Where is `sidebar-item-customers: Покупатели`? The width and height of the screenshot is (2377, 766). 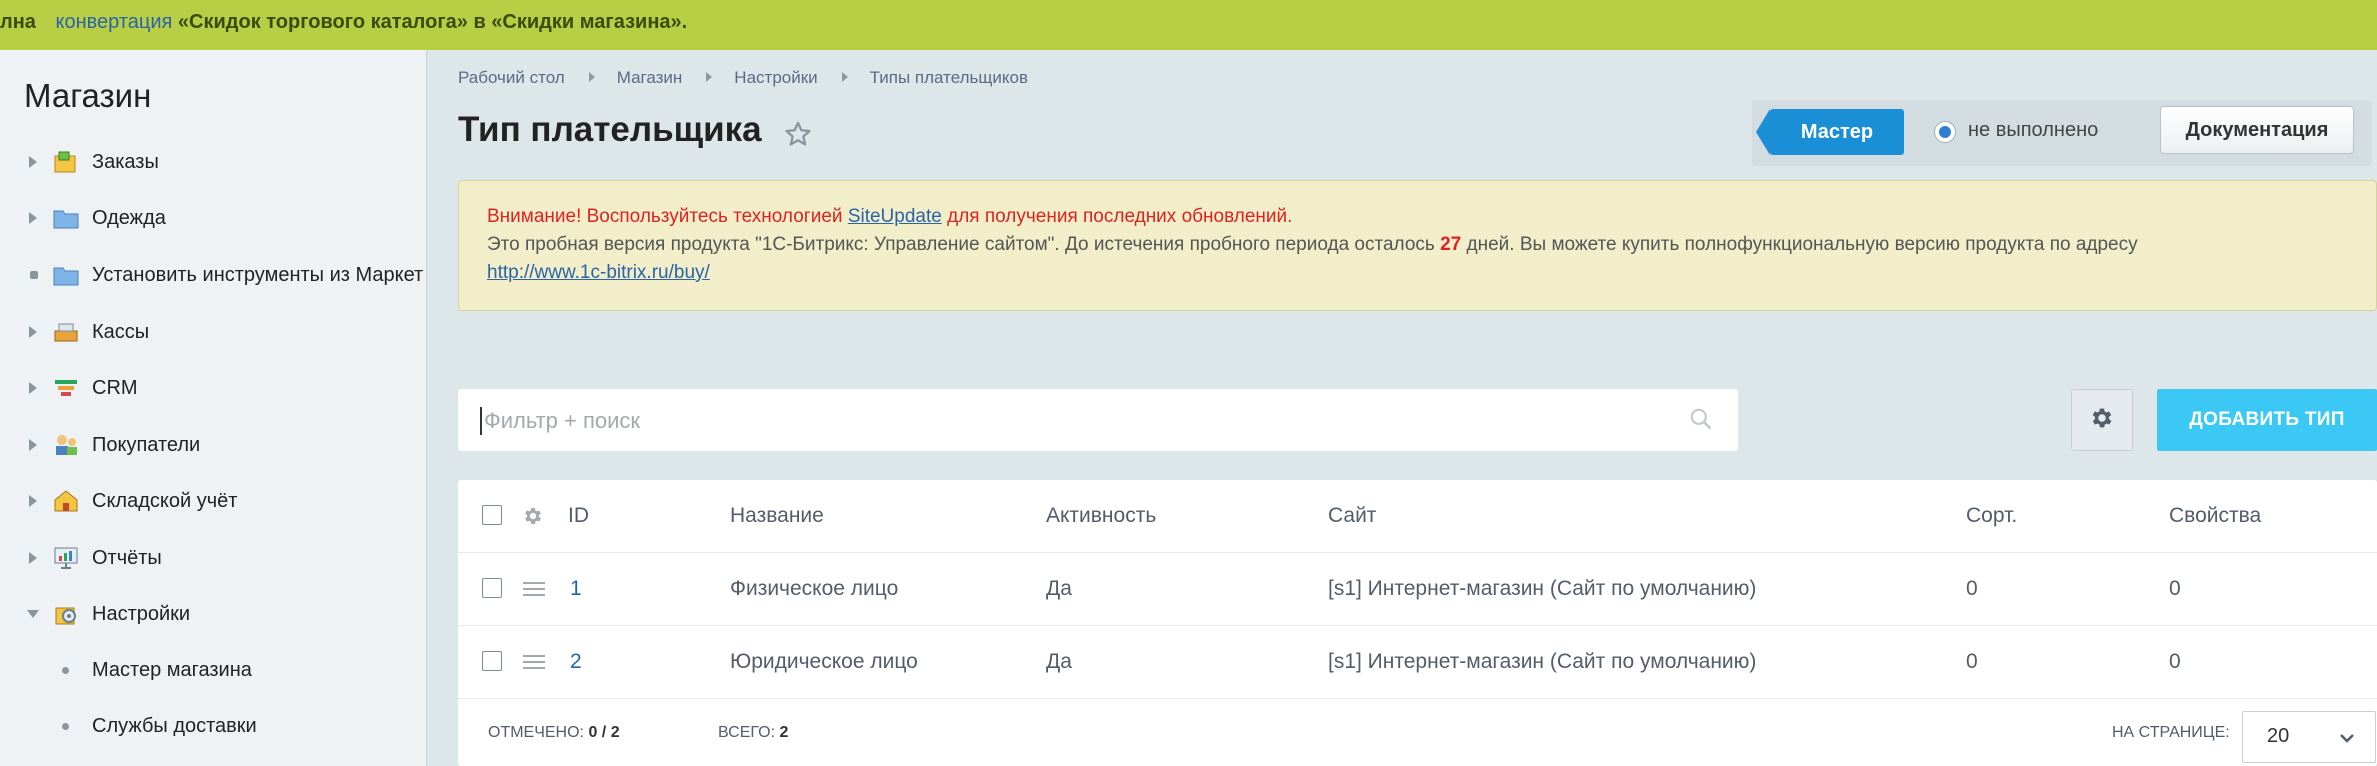
sidebar-item-customers: Покупатели is located at coordinates (213, 445).